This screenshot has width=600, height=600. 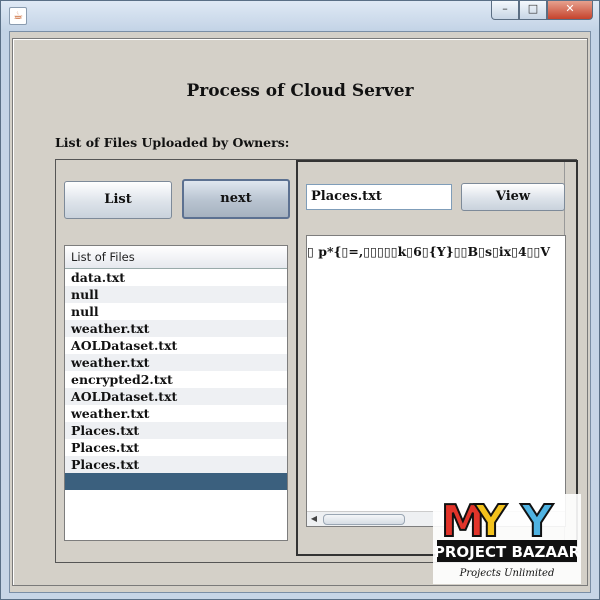 What do you see at coordinates (314, 519) in the screenshot?
I see `scroll-left-icon: ◀` at bounding box center [314, 519].